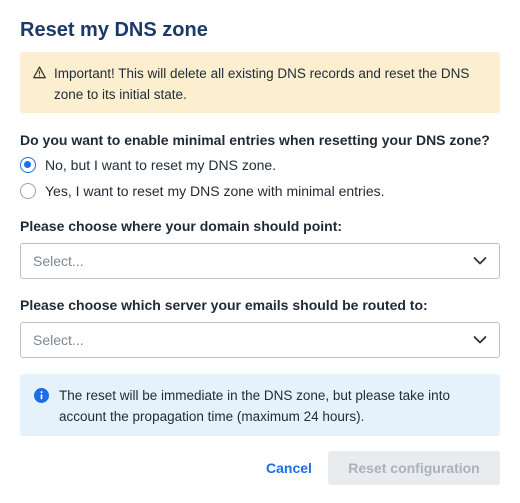 Image resolution: width=520 pixels, height=503 pixels. I want to click on radio-button-checked, so click(28, 165).